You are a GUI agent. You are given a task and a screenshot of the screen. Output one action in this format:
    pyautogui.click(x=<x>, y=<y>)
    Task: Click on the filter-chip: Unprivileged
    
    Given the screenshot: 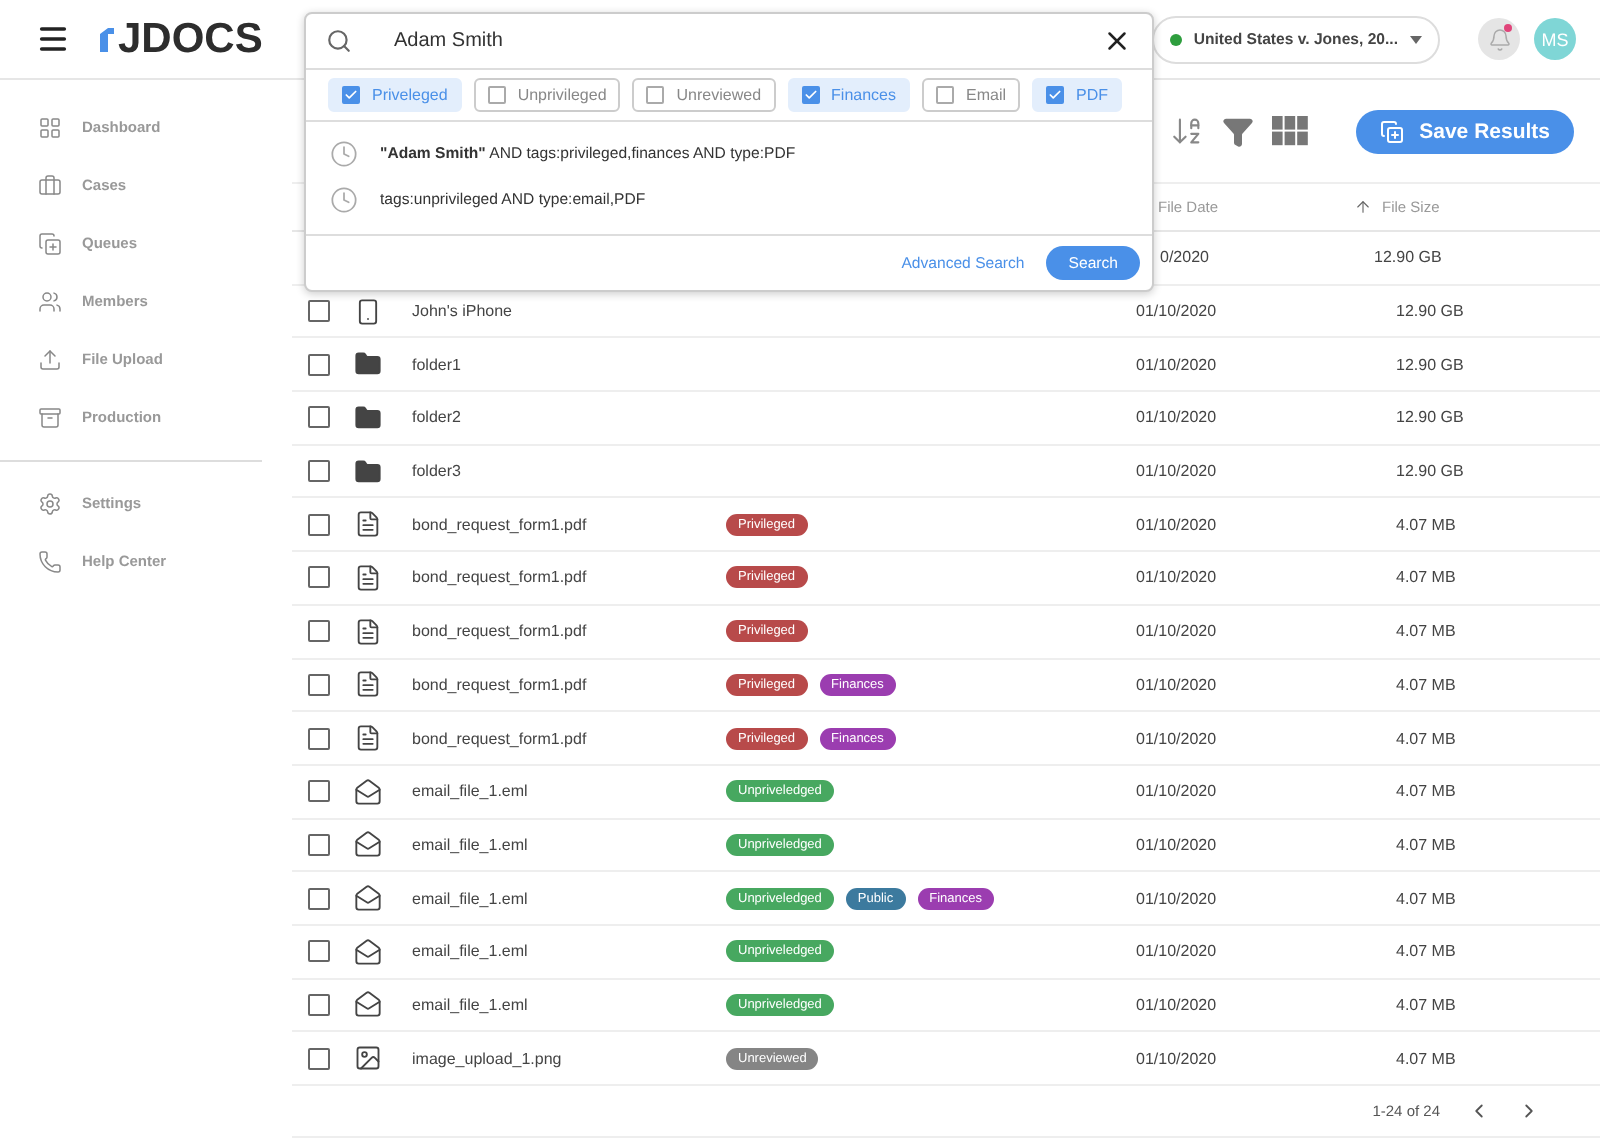 What is the action you would take?
    pyautogui.click(x=547, y=95)
    